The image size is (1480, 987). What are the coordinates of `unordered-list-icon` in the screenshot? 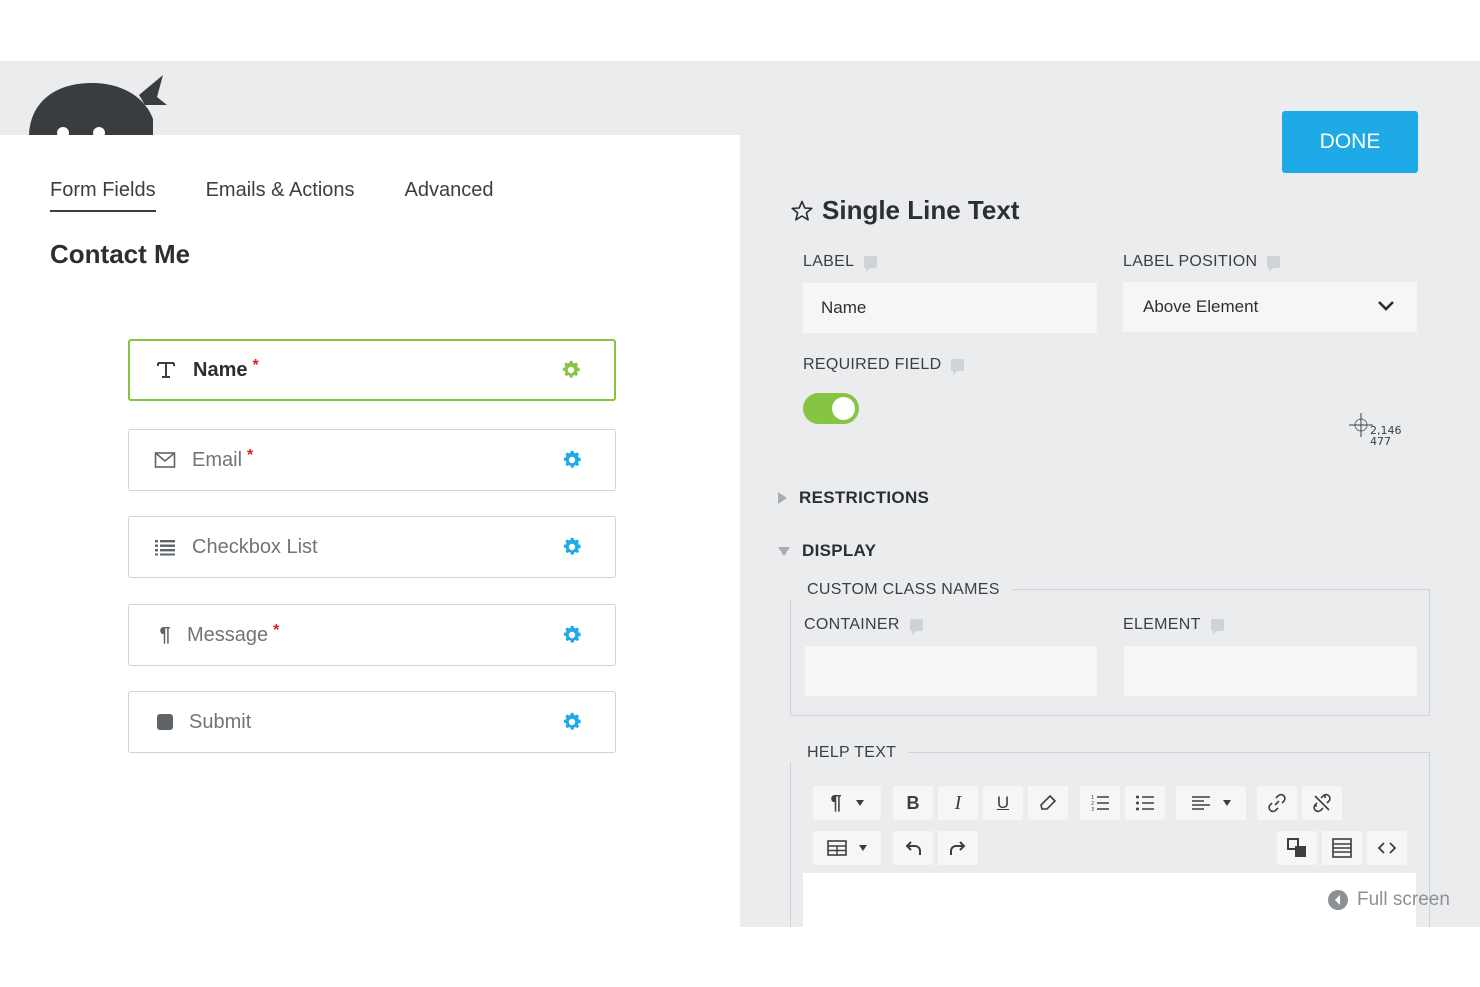 It's located at (1145, 803).